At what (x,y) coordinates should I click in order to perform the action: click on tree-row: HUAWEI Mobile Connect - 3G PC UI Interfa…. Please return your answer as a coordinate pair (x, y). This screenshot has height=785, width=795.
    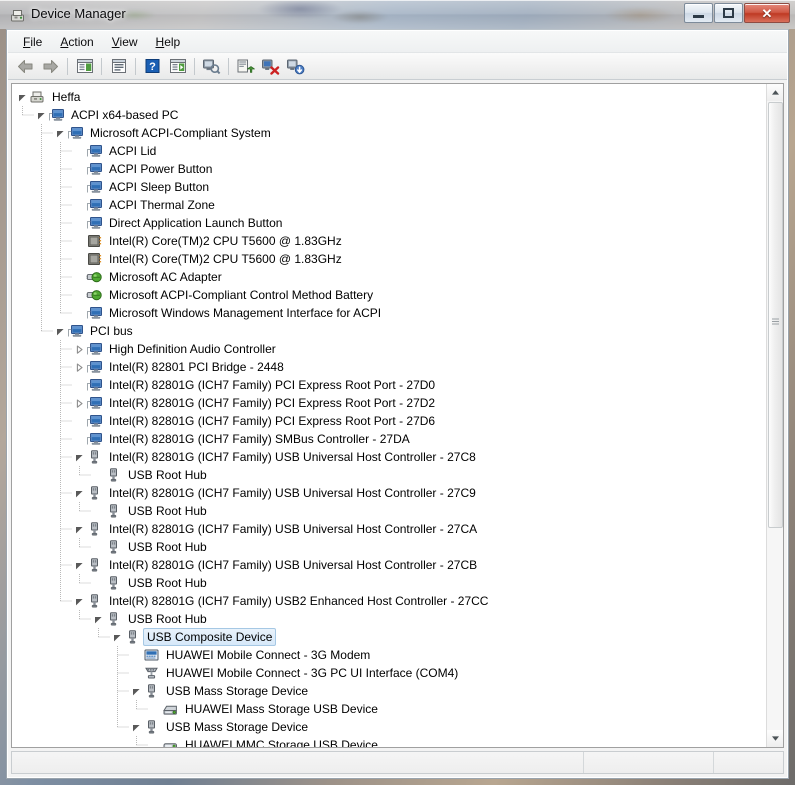
    Looking at the image, I should click on (391, 673).